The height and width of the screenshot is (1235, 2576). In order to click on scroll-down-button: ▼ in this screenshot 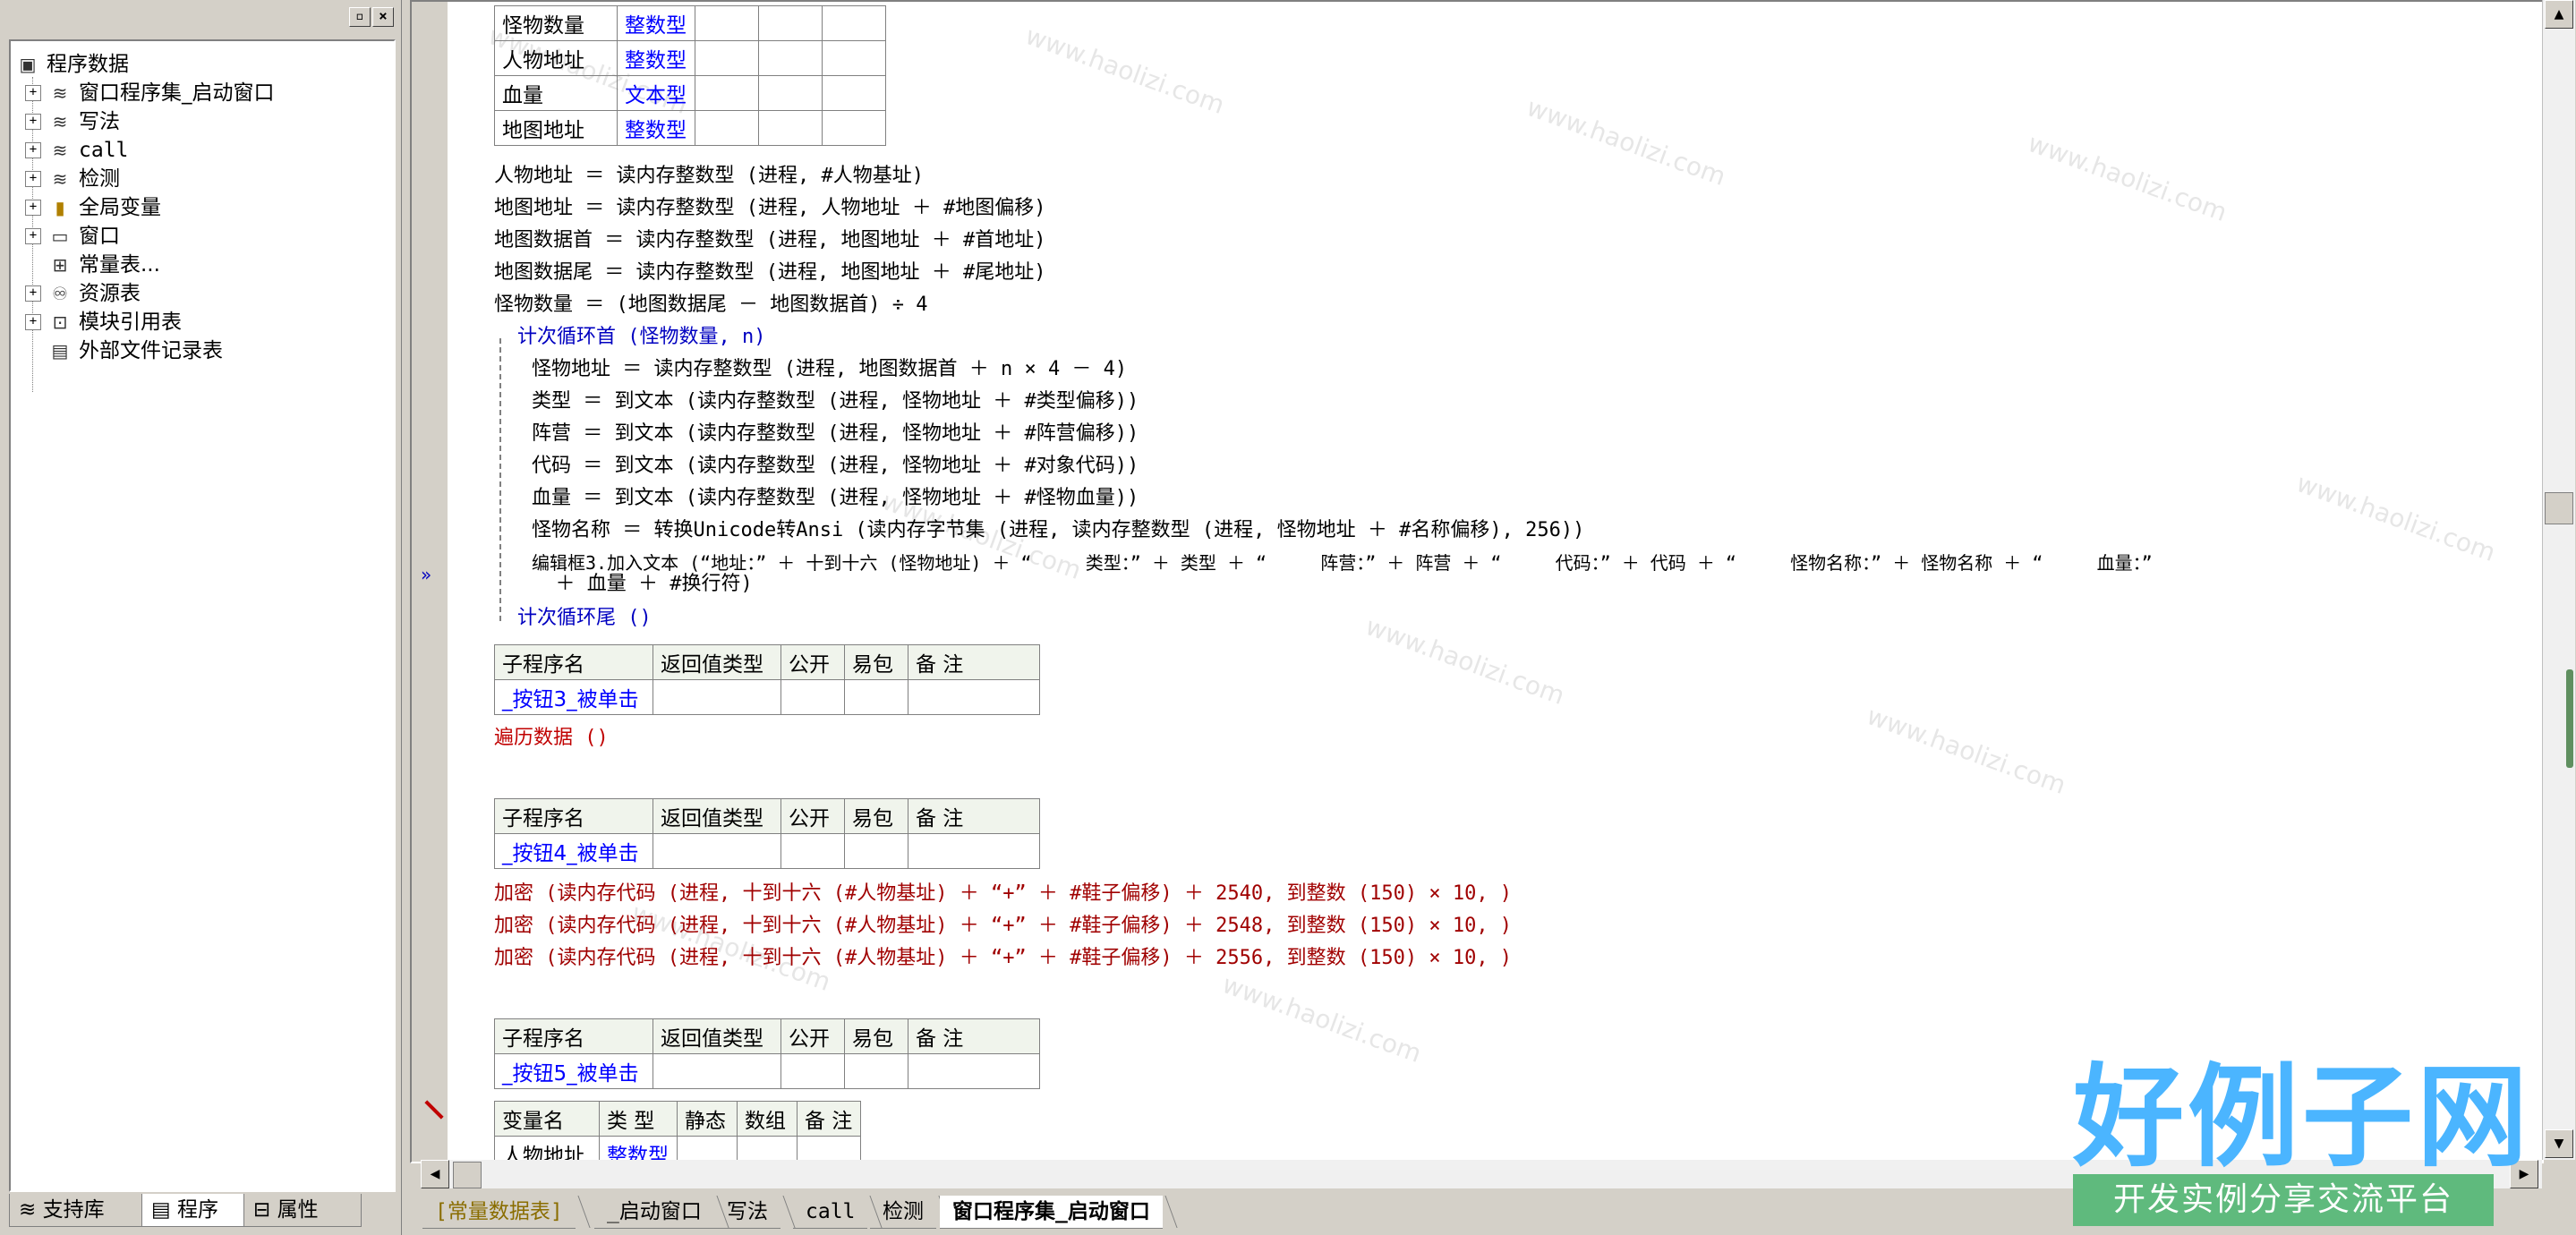, I will do `click(2559, 1143)`.